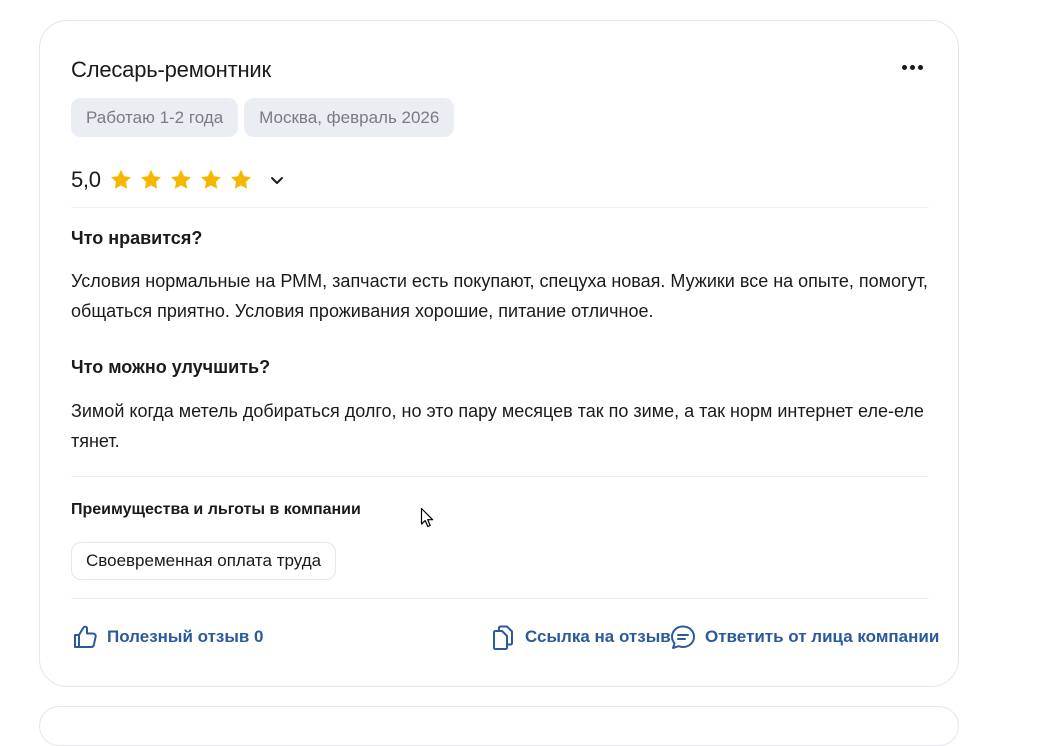 The image size is (1046, 746). I want to click on likes-heading: Что нравится?, so click(137, 238).